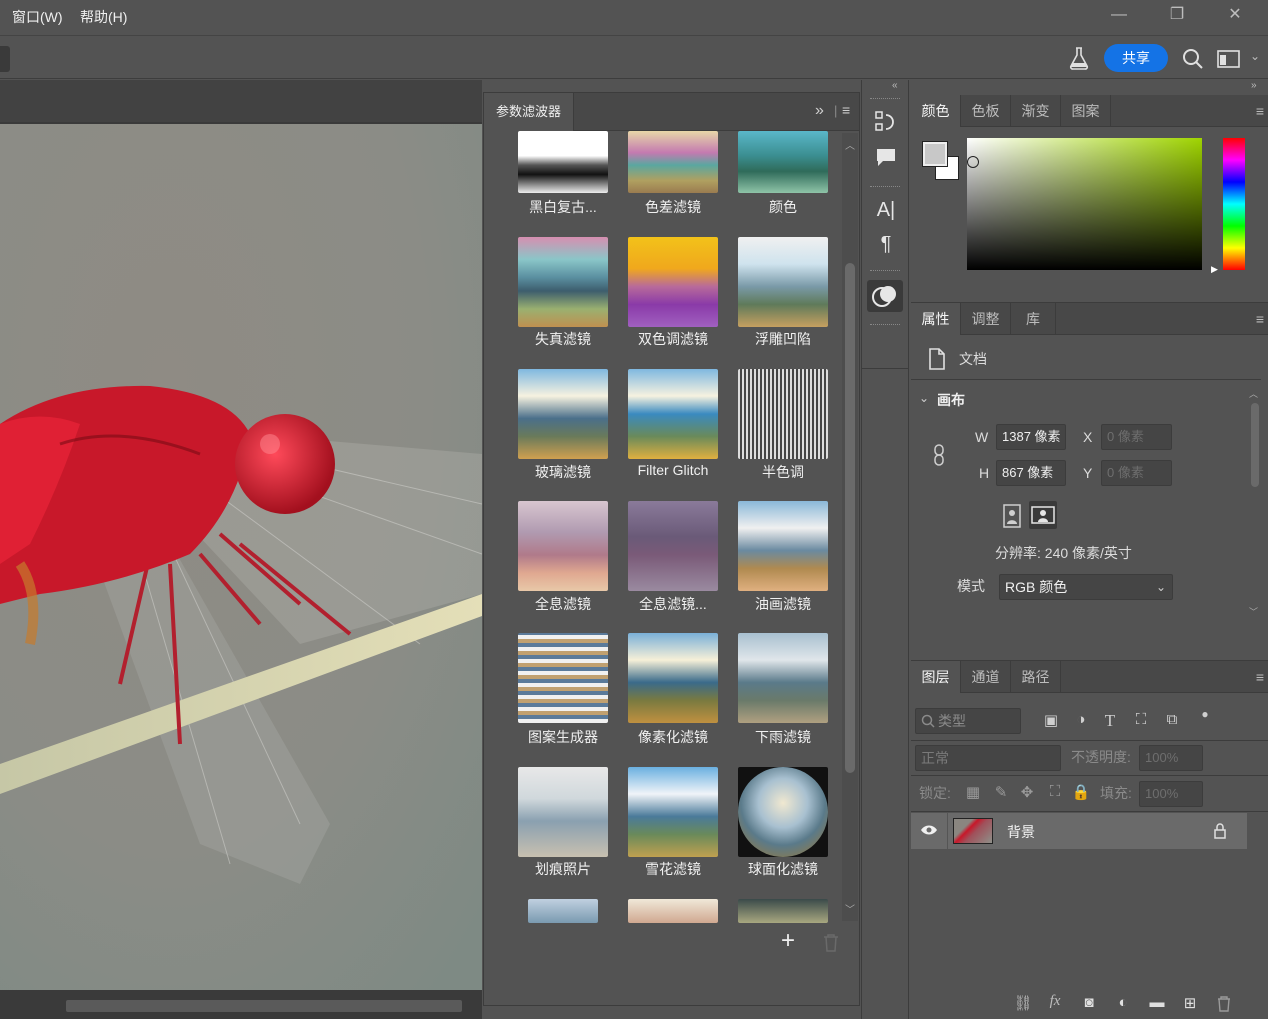 Image resolution: width=1268 pixels, height=1019 pixels. Describe the element at coordinates (1171, 758) in the screenshot. I see `opacity-field: 100%` at that location.